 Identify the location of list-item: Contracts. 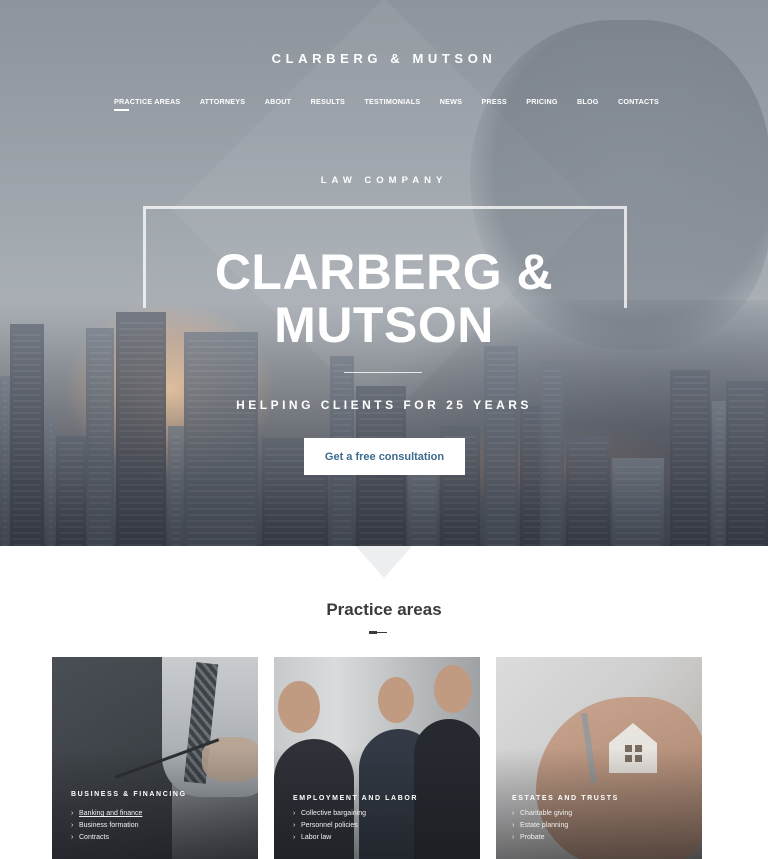
(106, 838).